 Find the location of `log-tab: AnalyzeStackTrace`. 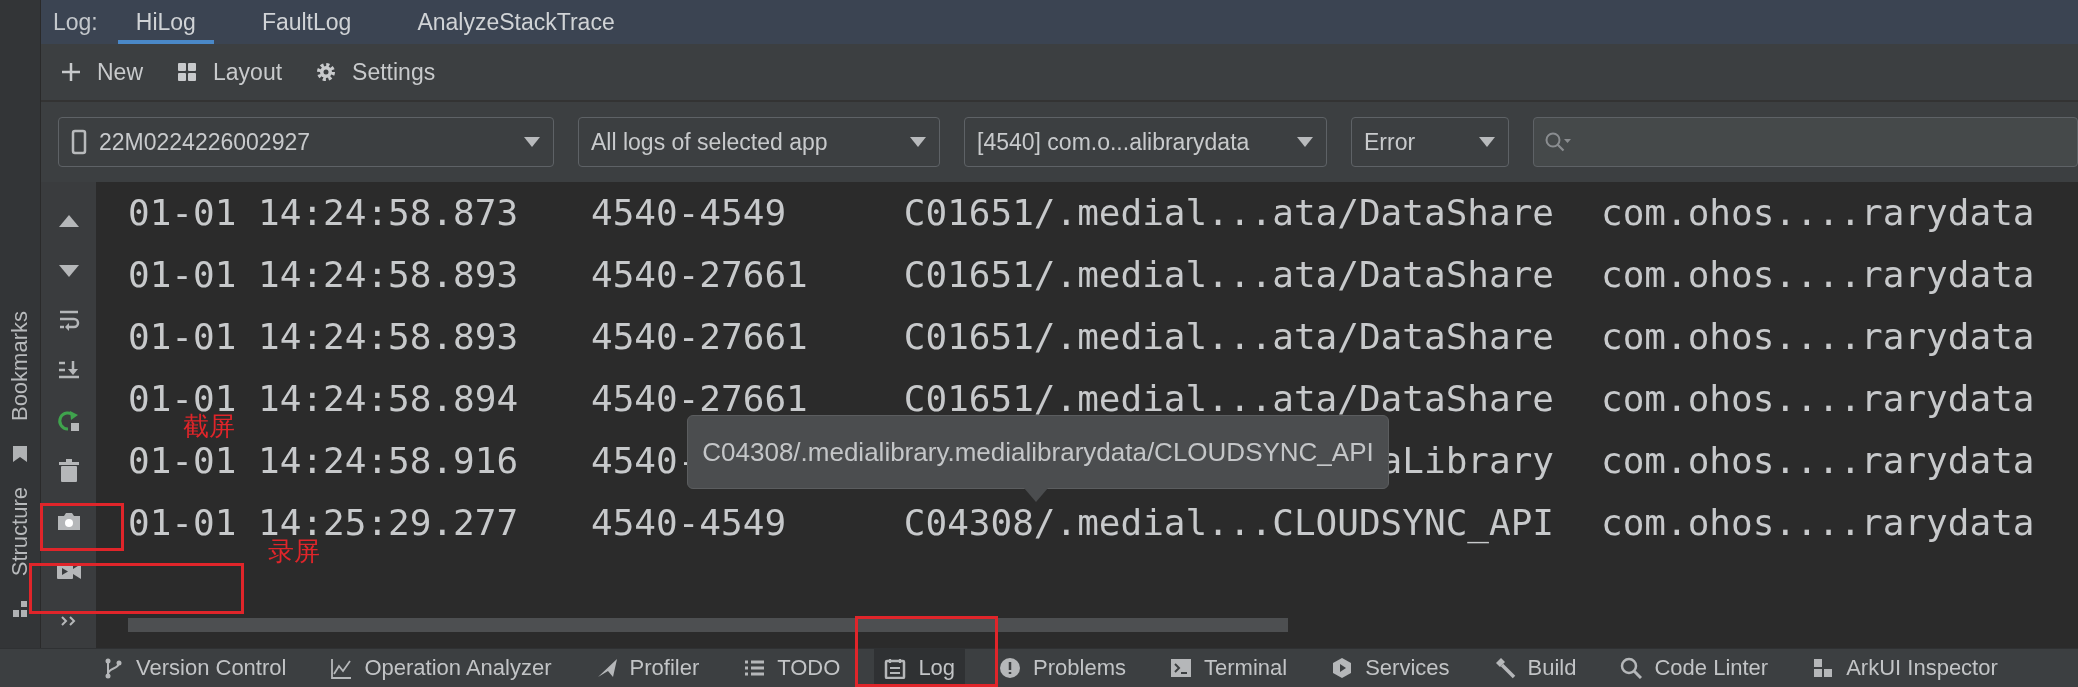

log-tab: AnalyzeStackTrace is located at coordinates (516, 22).